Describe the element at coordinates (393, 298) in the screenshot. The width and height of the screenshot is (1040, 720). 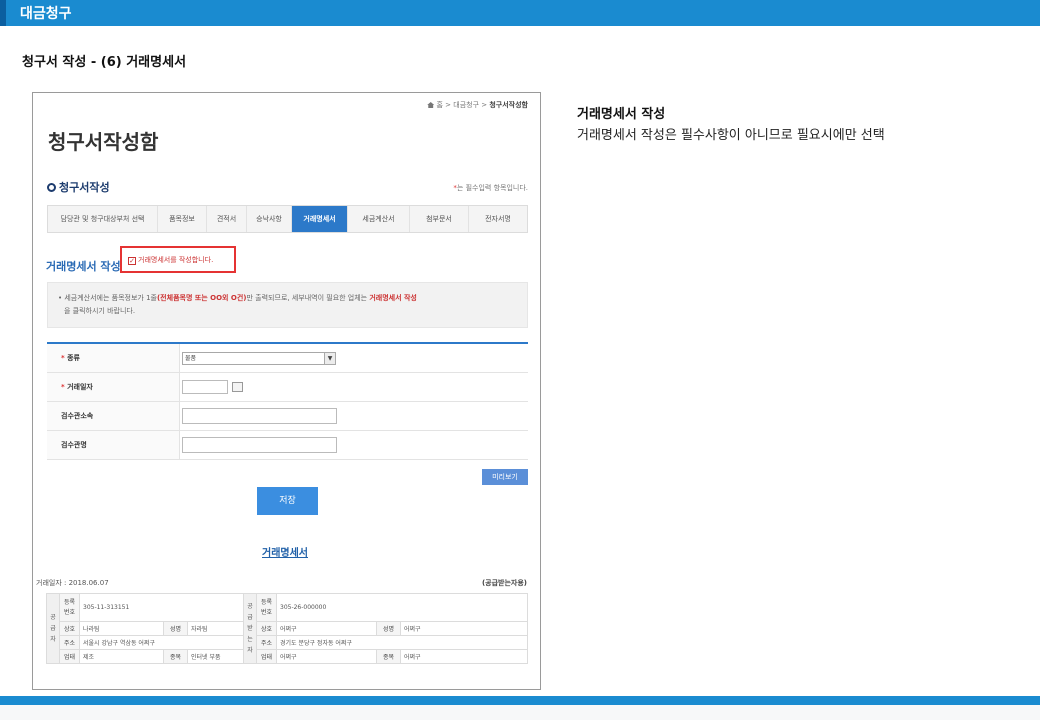
I see `info-emphasis: 거래명세서 작성` at that location.